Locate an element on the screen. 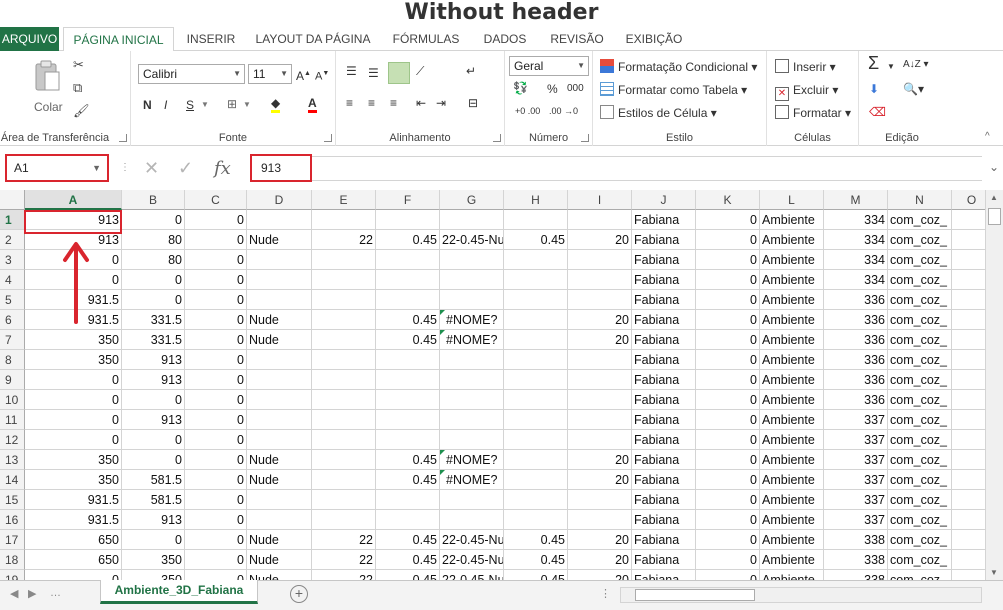 The width and height of the screenshot is (1003, 610). cell-k14: 0 is located at coordinates (728, 480).